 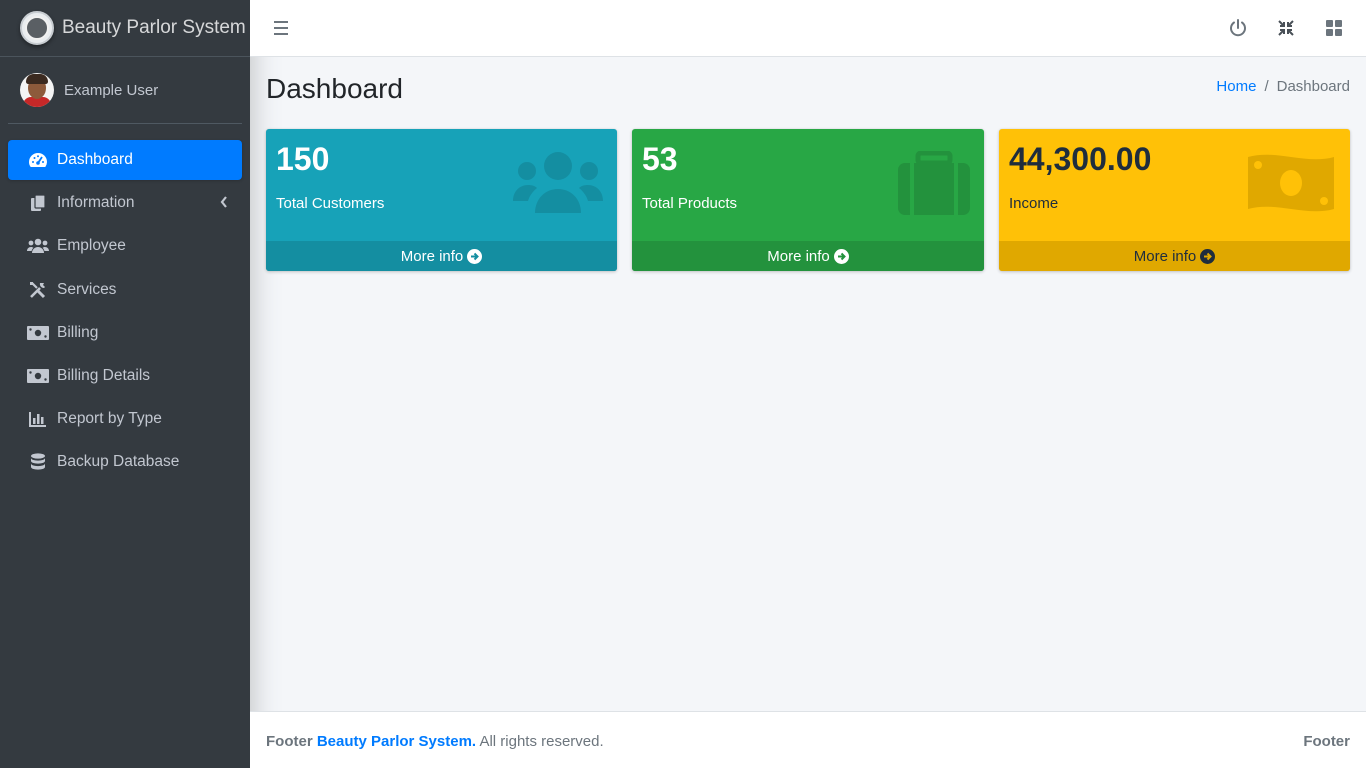 What do you see at coordinates (125, 333) in the screenshot?
I see `sidebar-item-billing: Billing` at bounding box center [125, 333].